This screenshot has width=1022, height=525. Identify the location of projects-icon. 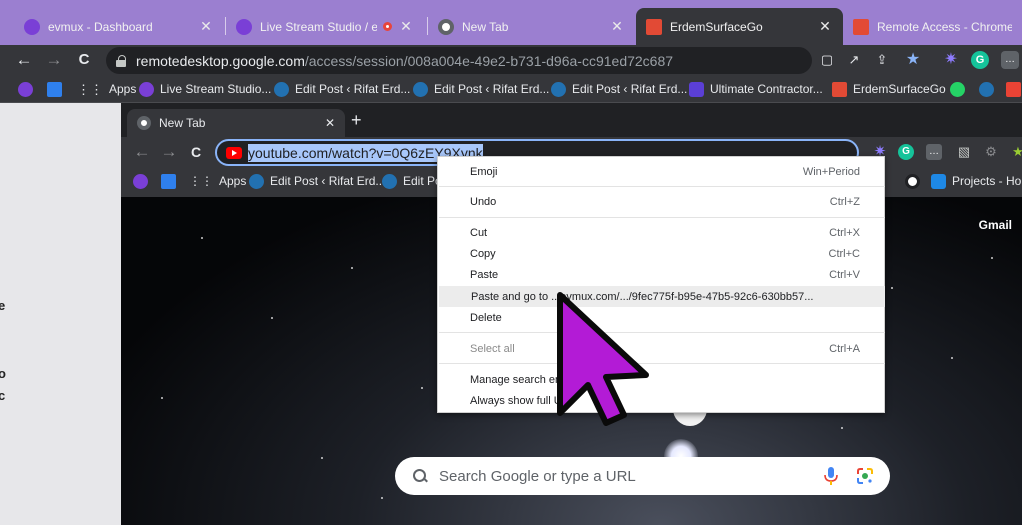
(938, 181).